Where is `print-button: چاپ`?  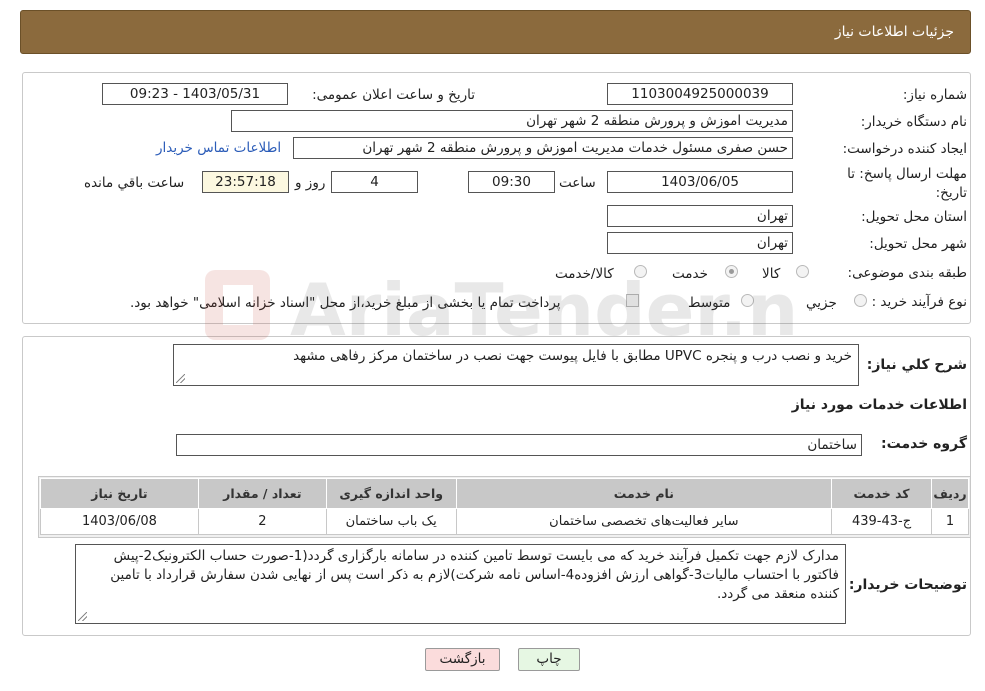 print-button: چاپ is located at coordinates (549, 659).